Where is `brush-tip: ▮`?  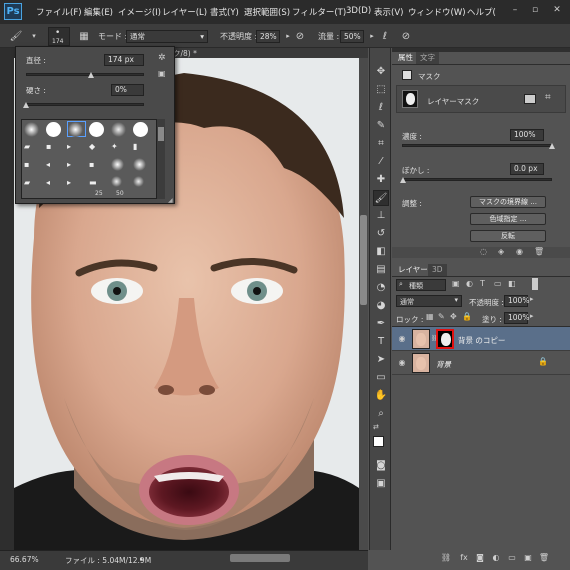
brush-tip: ▮ is located at coordinates (142, 150).